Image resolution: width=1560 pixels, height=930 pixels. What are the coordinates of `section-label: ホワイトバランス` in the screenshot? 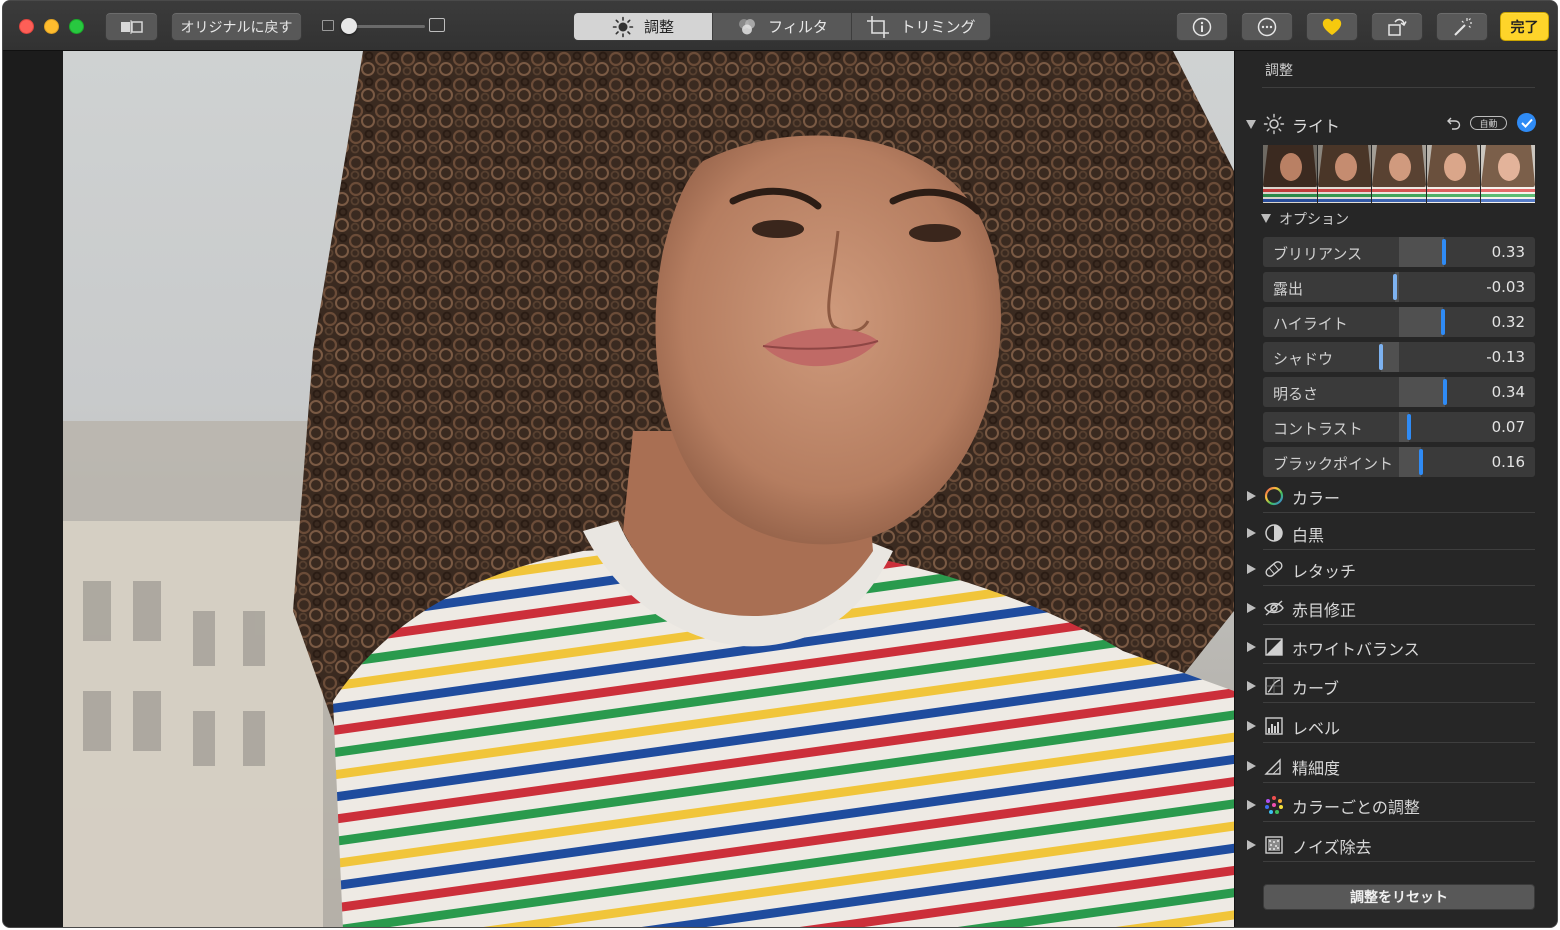 It's located at (1356, 649).